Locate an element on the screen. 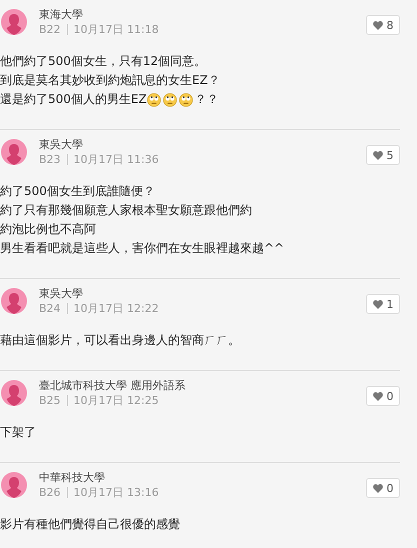 The width and height of the screenshot is (417, 548). floor-number: B23 is located at coordinates (50, 159).